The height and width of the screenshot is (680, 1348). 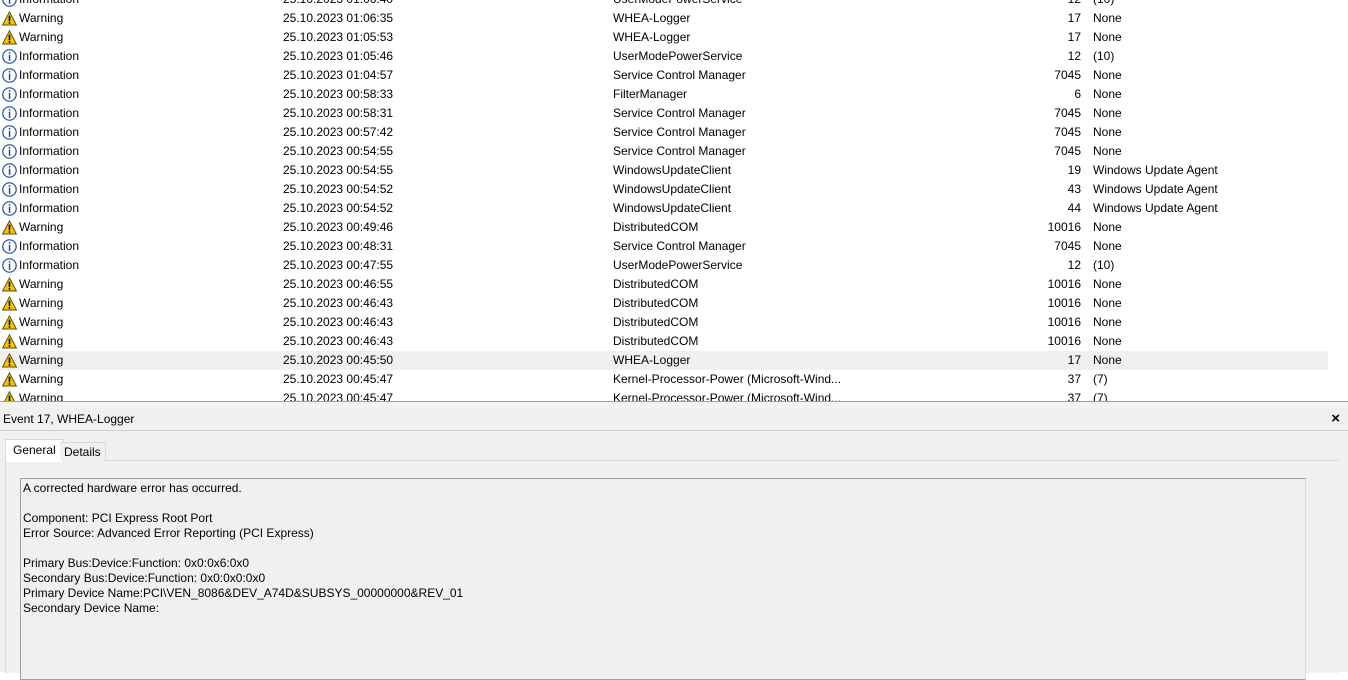 What do you see at coordinates (1020, 4) in the screenshot?
I see `event-id-cell: 12` at bounding box center [1020, 4].